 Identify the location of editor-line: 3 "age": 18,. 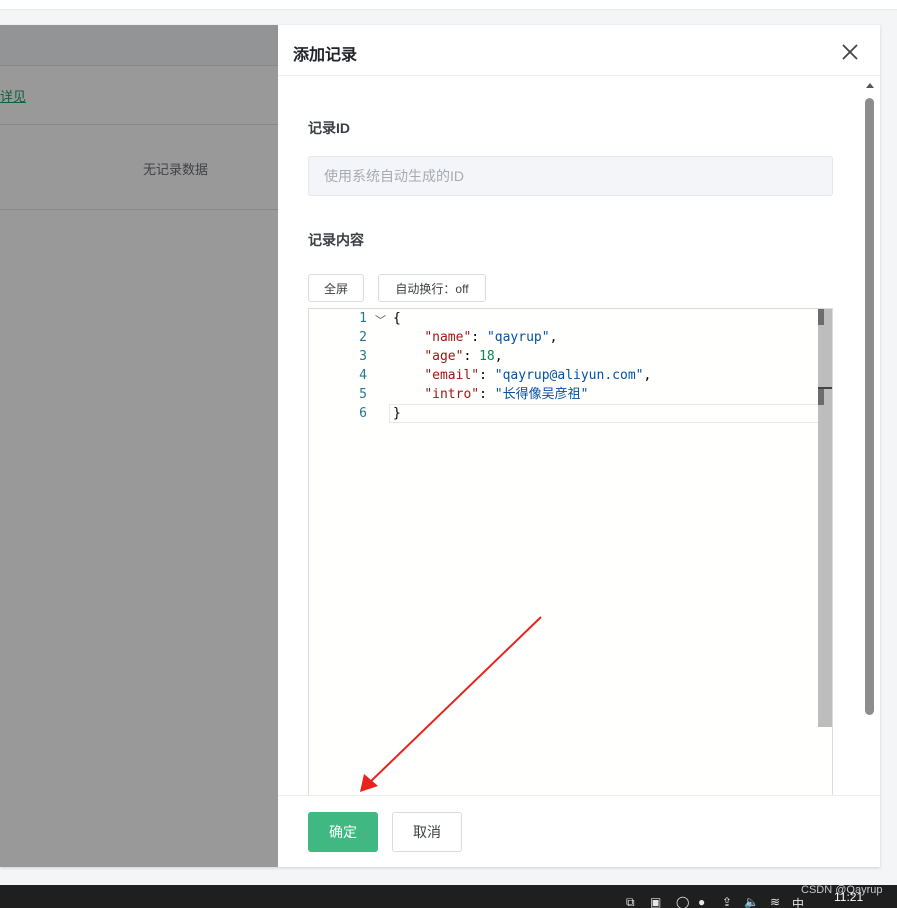
(569, 356).